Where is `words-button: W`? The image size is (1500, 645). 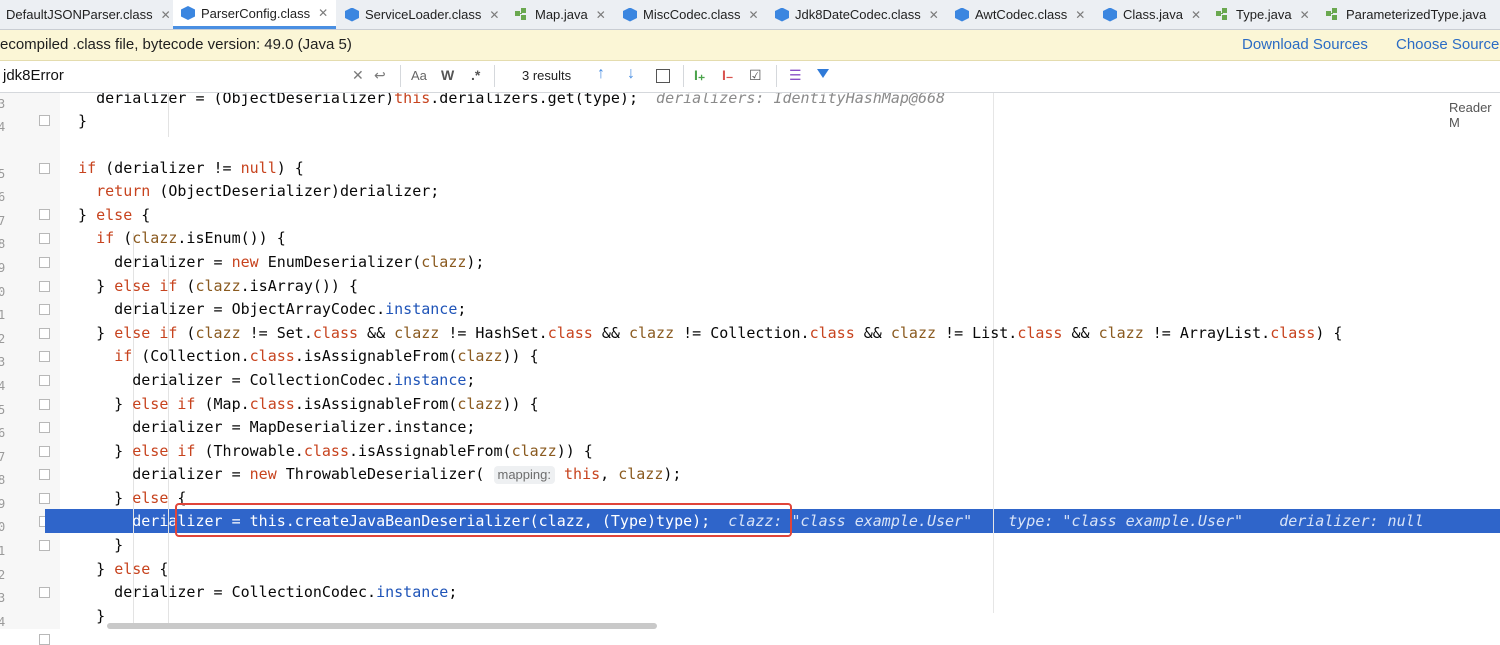
words-button: W is located at coordinates (447, 75).